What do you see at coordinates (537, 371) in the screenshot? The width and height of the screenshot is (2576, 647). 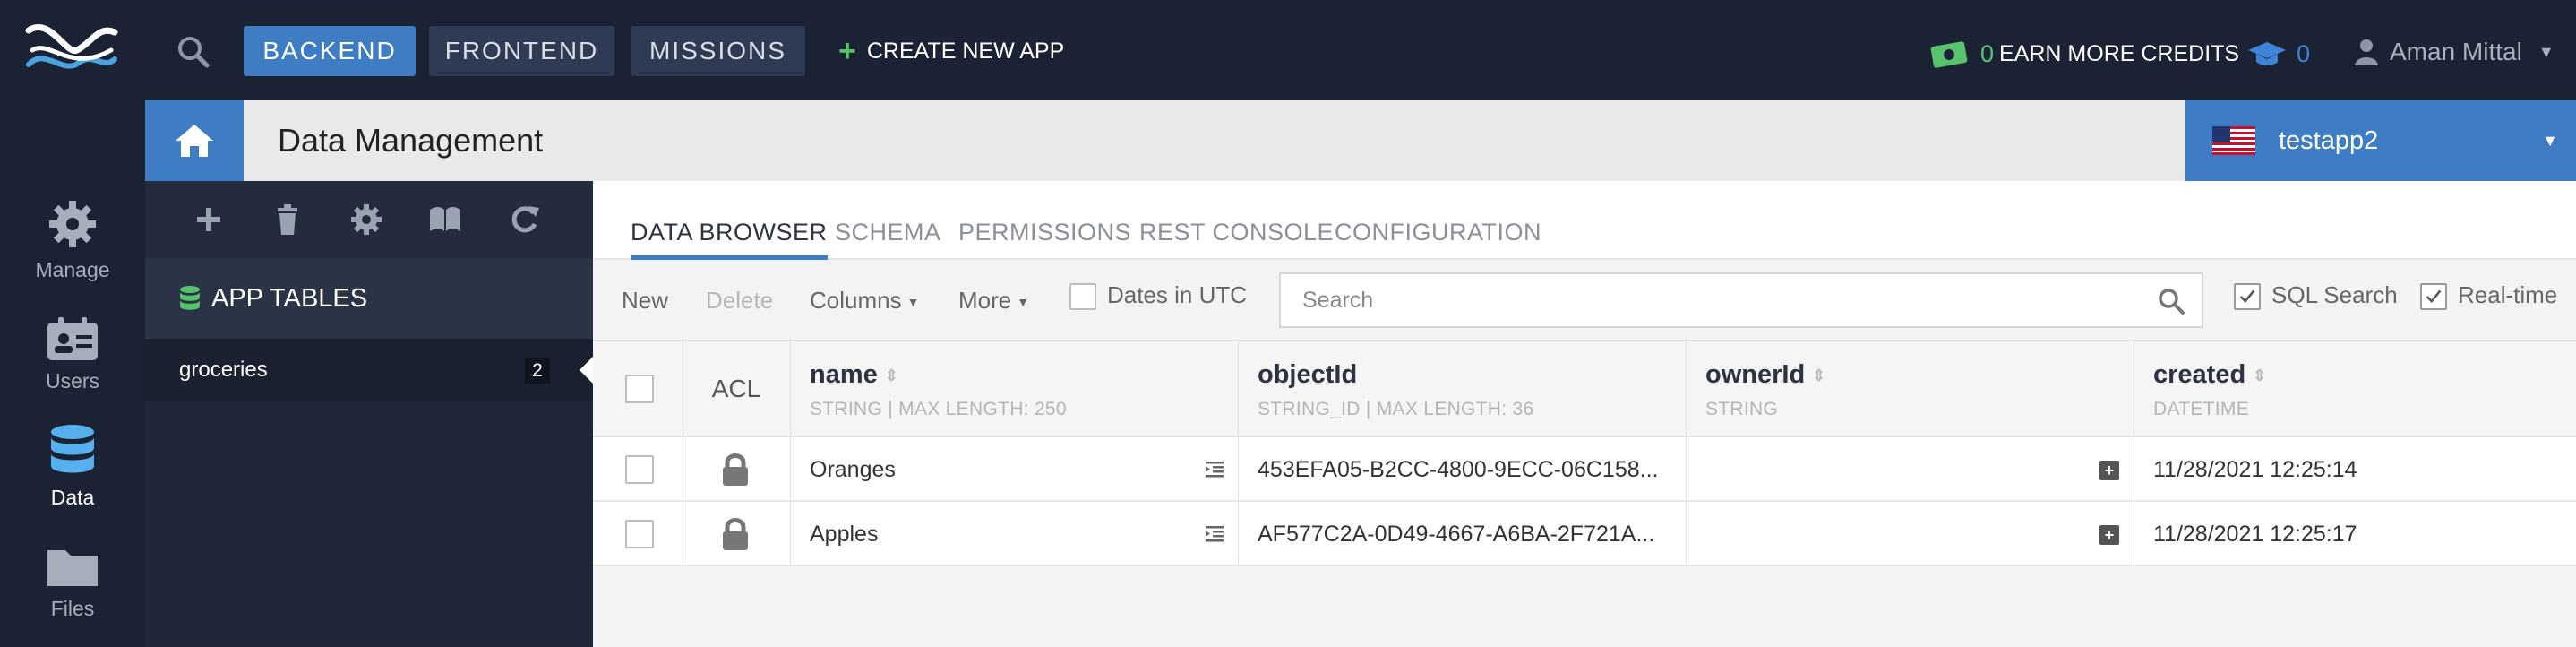 I see `record-count-badge: 2` at bounding box center [537, 371].